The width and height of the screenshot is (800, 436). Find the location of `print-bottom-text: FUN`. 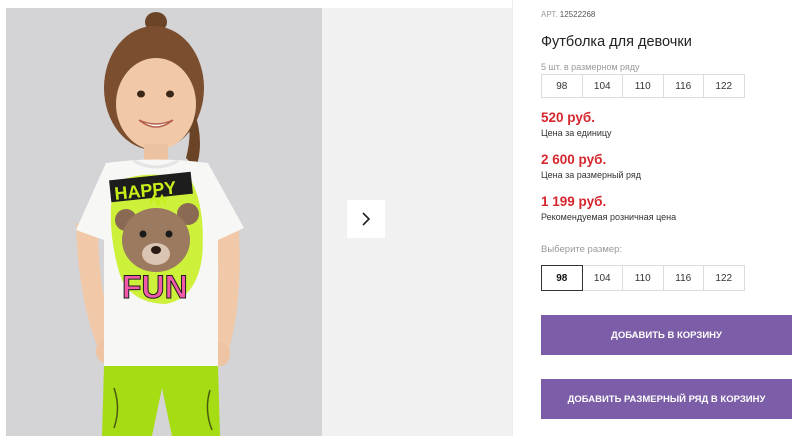

print-bottom-text: FUN is located at coordinates (155, 287).